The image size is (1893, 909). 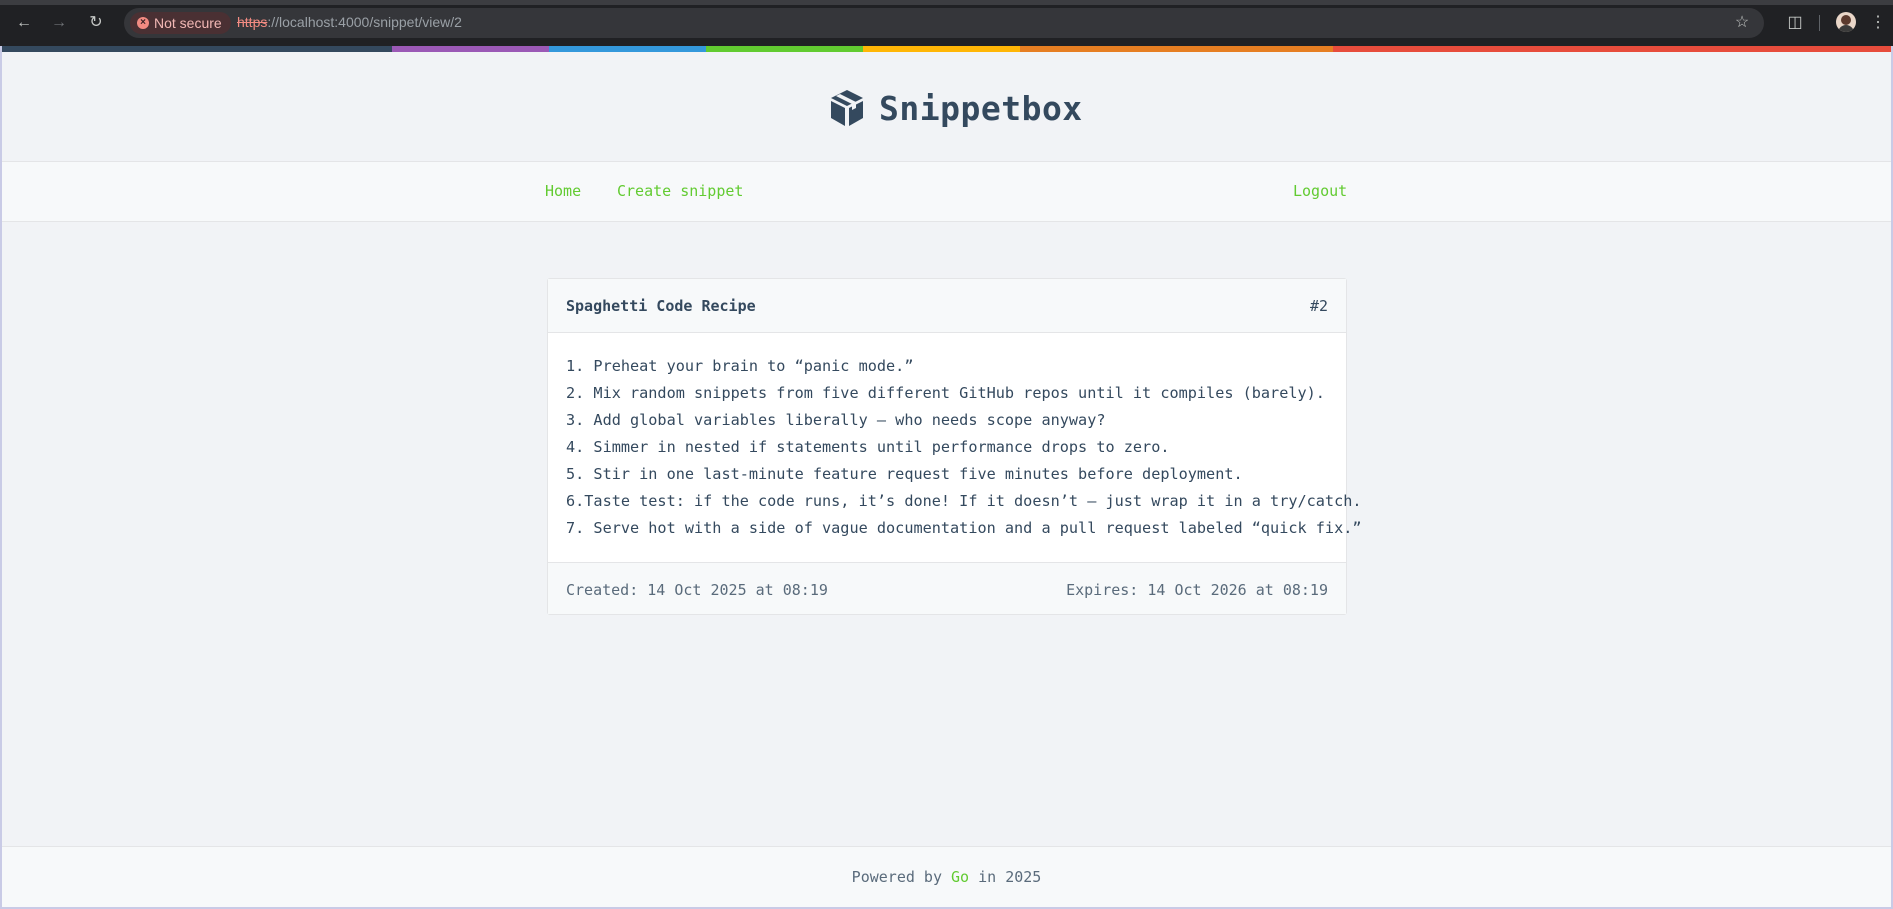 I want to click on footer-go-link: Go, so click(x=960, y=877).